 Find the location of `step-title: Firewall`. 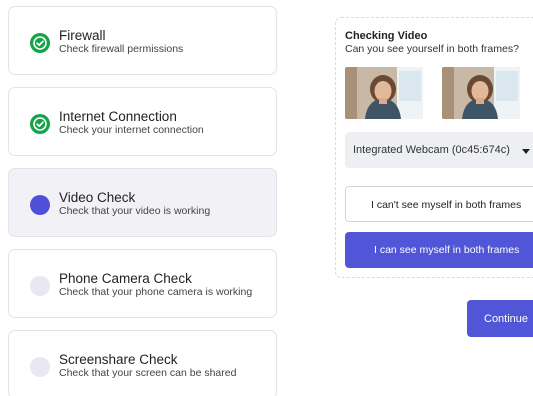

step-title: Firewall is located at coordinates (82, 35).